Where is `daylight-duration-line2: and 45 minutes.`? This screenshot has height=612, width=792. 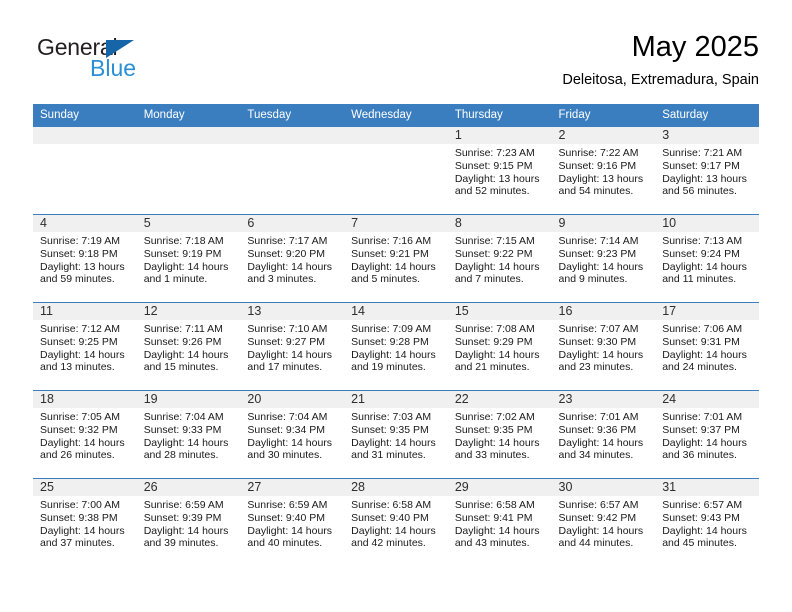 daylight-duration-line2: and 45 minutes. is located at coordinates (699, 543).